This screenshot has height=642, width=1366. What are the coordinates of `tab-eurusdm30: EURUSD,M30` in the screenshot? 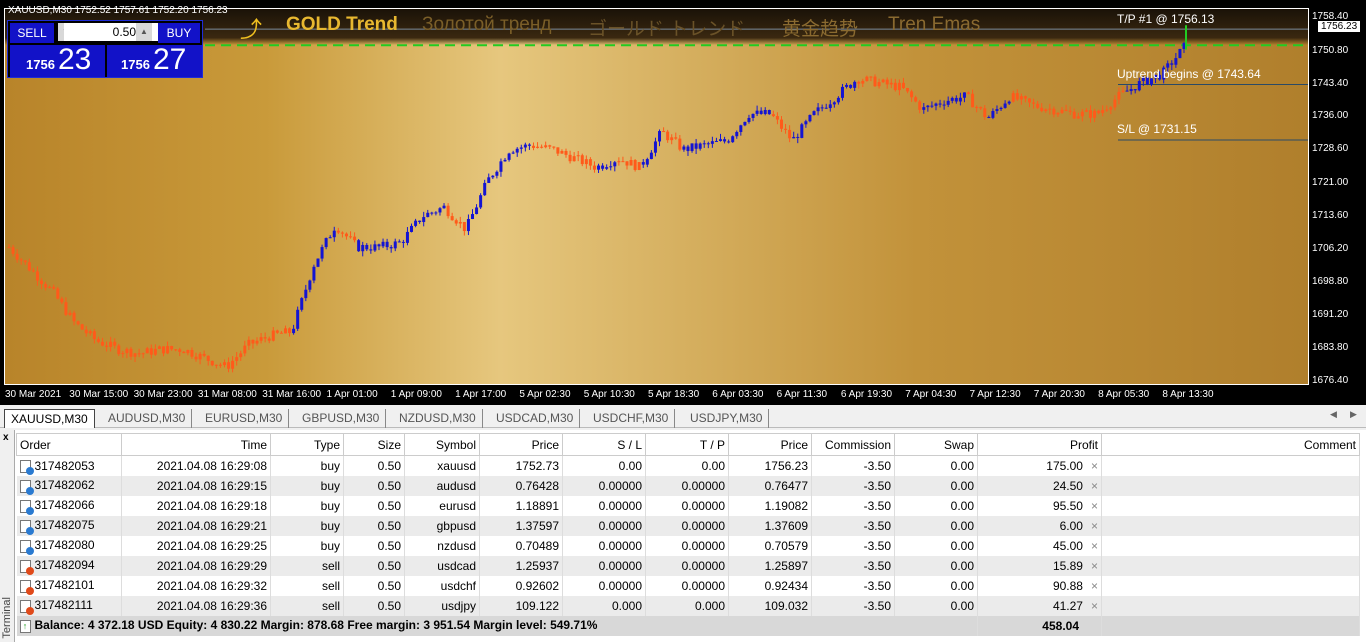 It's located at (244, 418).